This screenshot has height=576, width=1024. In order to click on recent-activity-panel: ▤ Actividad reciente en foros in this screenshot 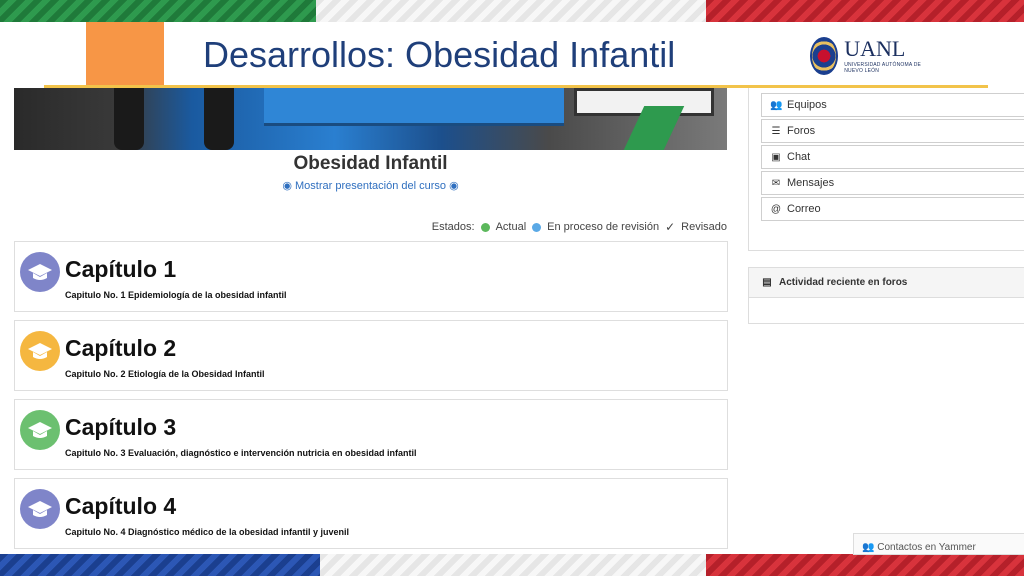, I will do `click(886, 295)`.